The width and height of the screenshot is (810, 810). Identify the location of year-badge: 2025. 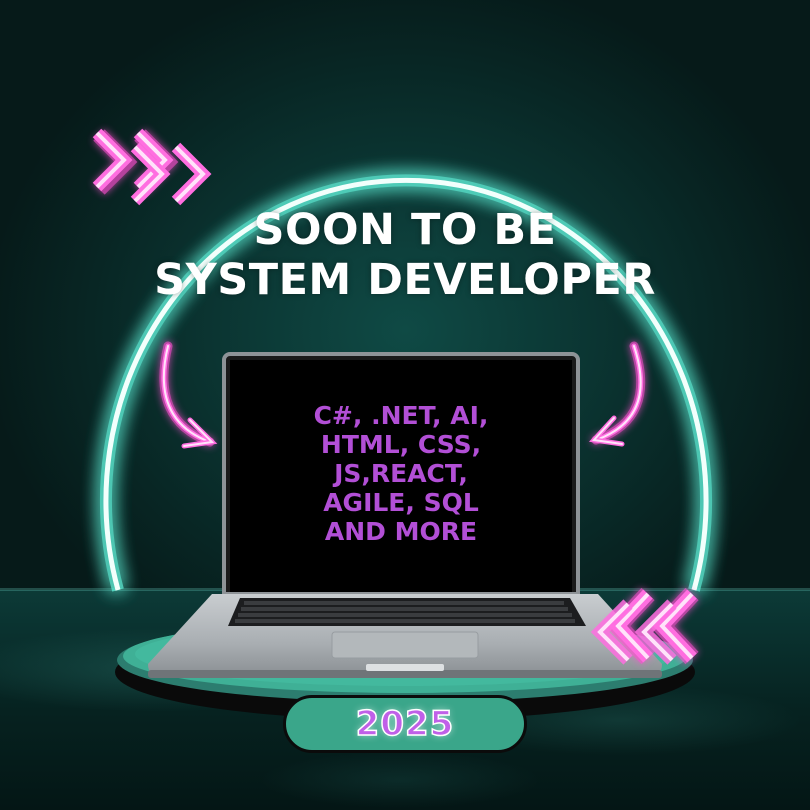
(405, 724).